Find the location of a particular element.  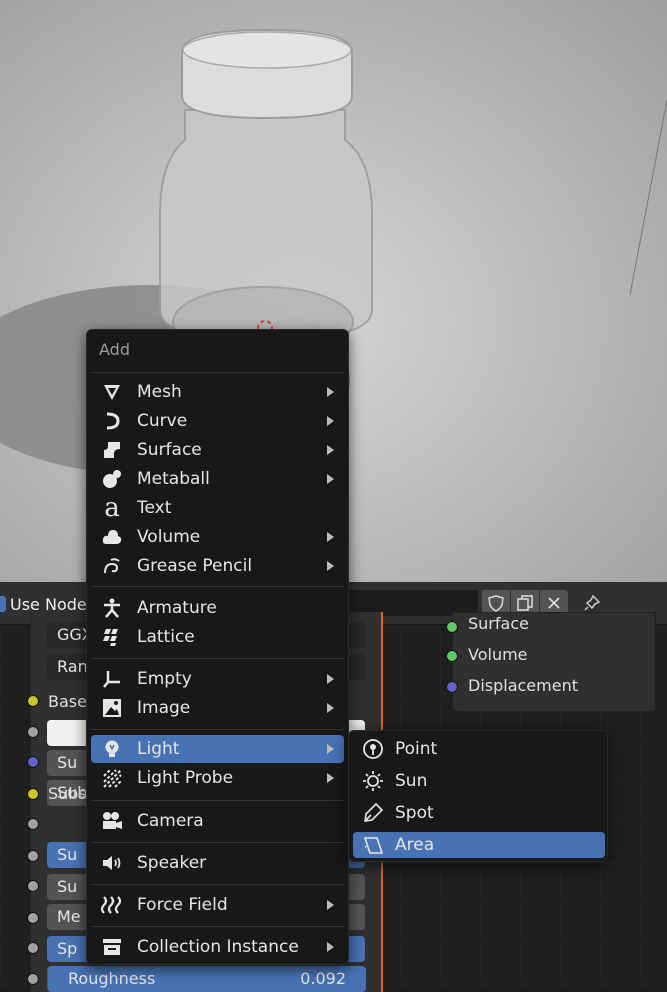

menu-item-mesh: Mesh is located at coordinates (217, 392).